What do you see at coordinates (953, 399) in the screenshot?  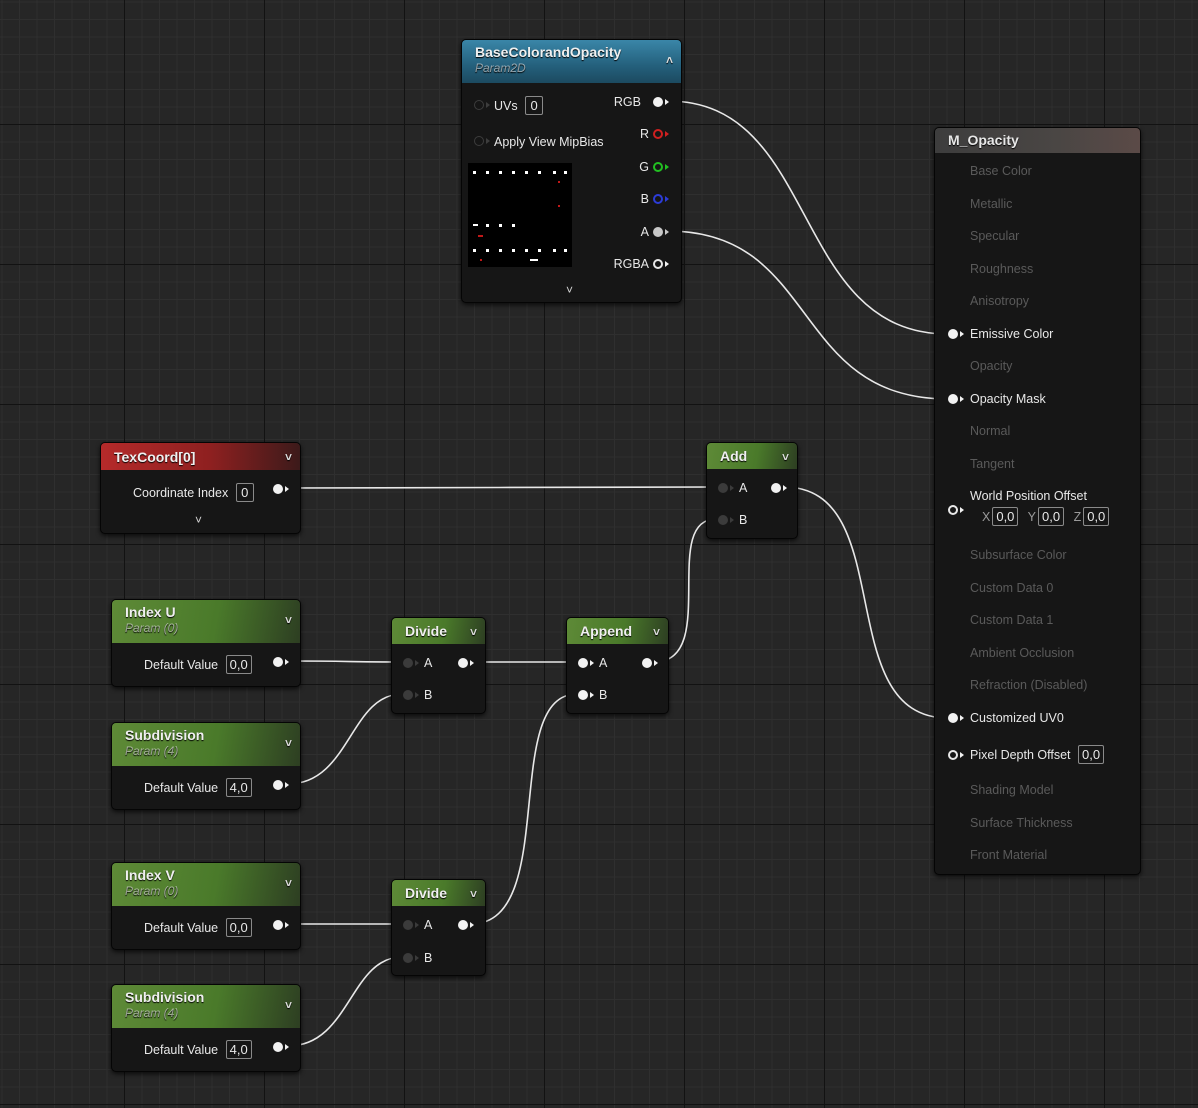 I see `input-opacity-mask-pin` at bounding box center [953, 399].